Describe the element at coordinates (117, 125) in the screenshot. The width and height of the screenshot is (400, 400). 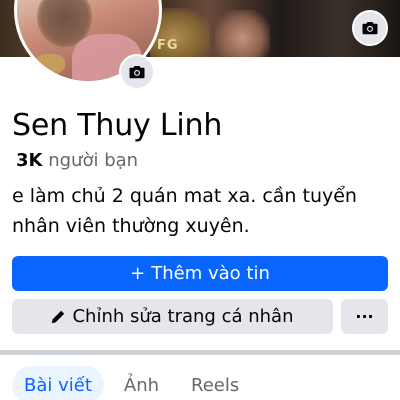
I see `profile-name: Sen Thuy Linh` at that location.